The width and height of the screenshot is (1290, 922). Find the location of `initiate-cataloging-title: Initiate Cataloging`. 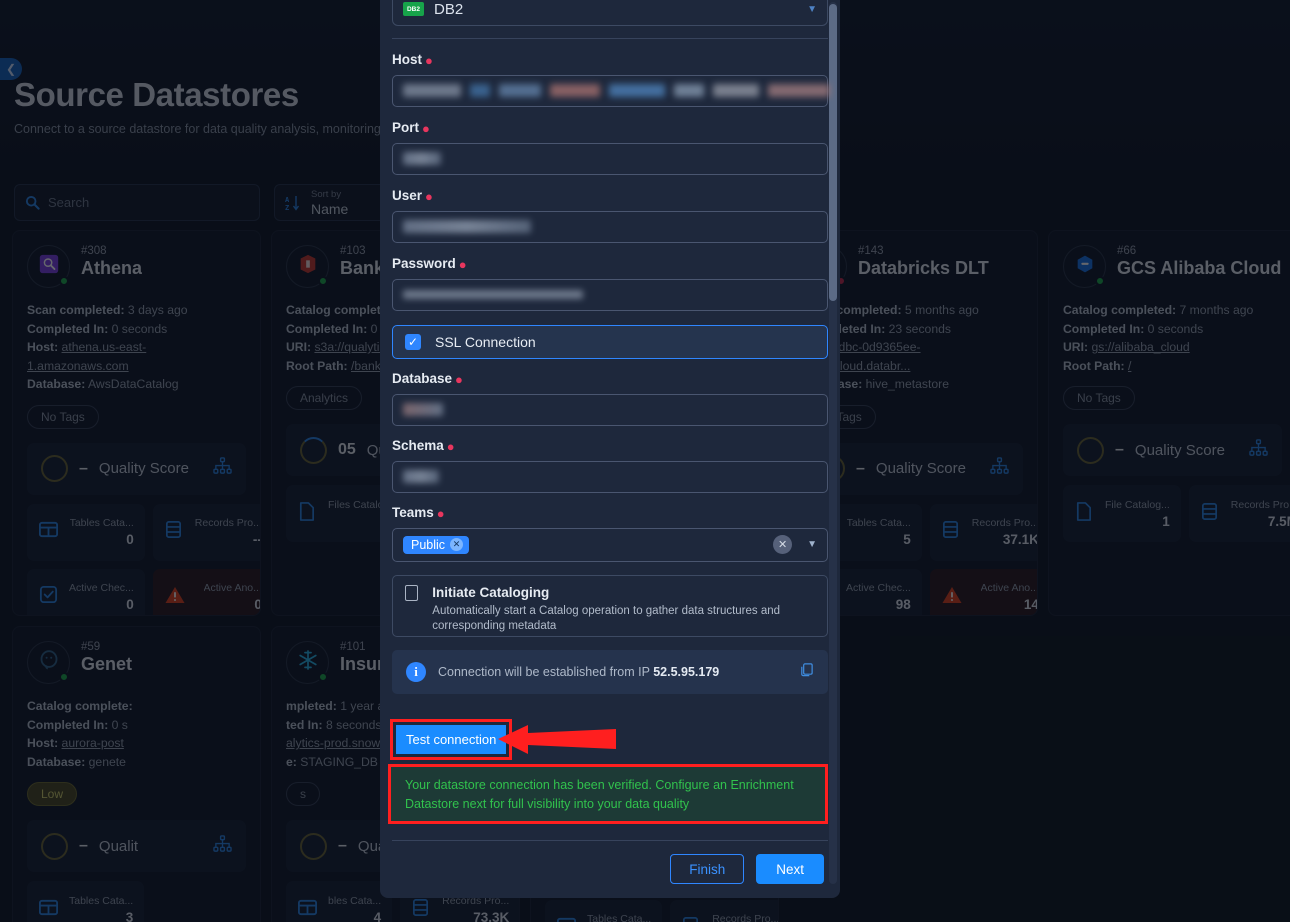

initiate-cataloging-title: Initiate Cataloging is located at coordinates (491, 592).